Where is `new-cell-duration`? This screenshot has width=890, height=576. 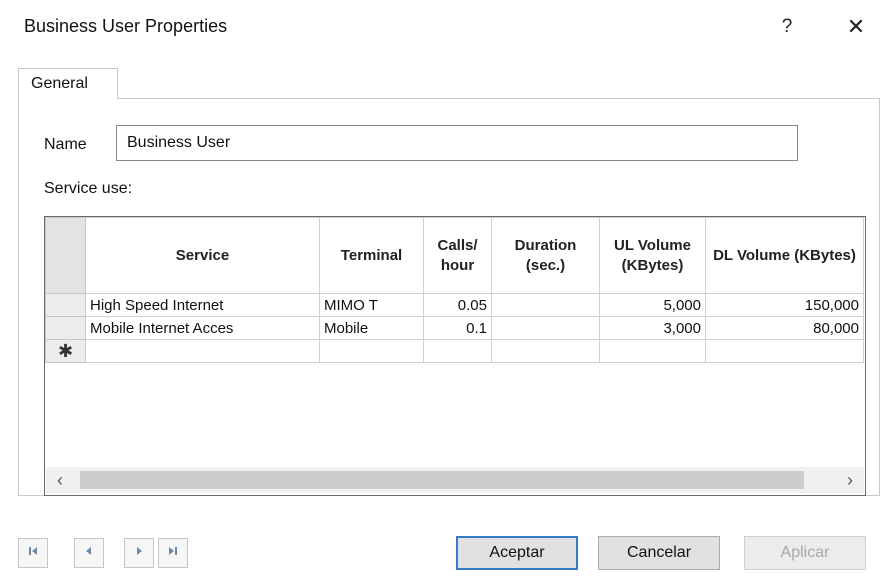 new-cell-duration is located at coordinates (545, 351).